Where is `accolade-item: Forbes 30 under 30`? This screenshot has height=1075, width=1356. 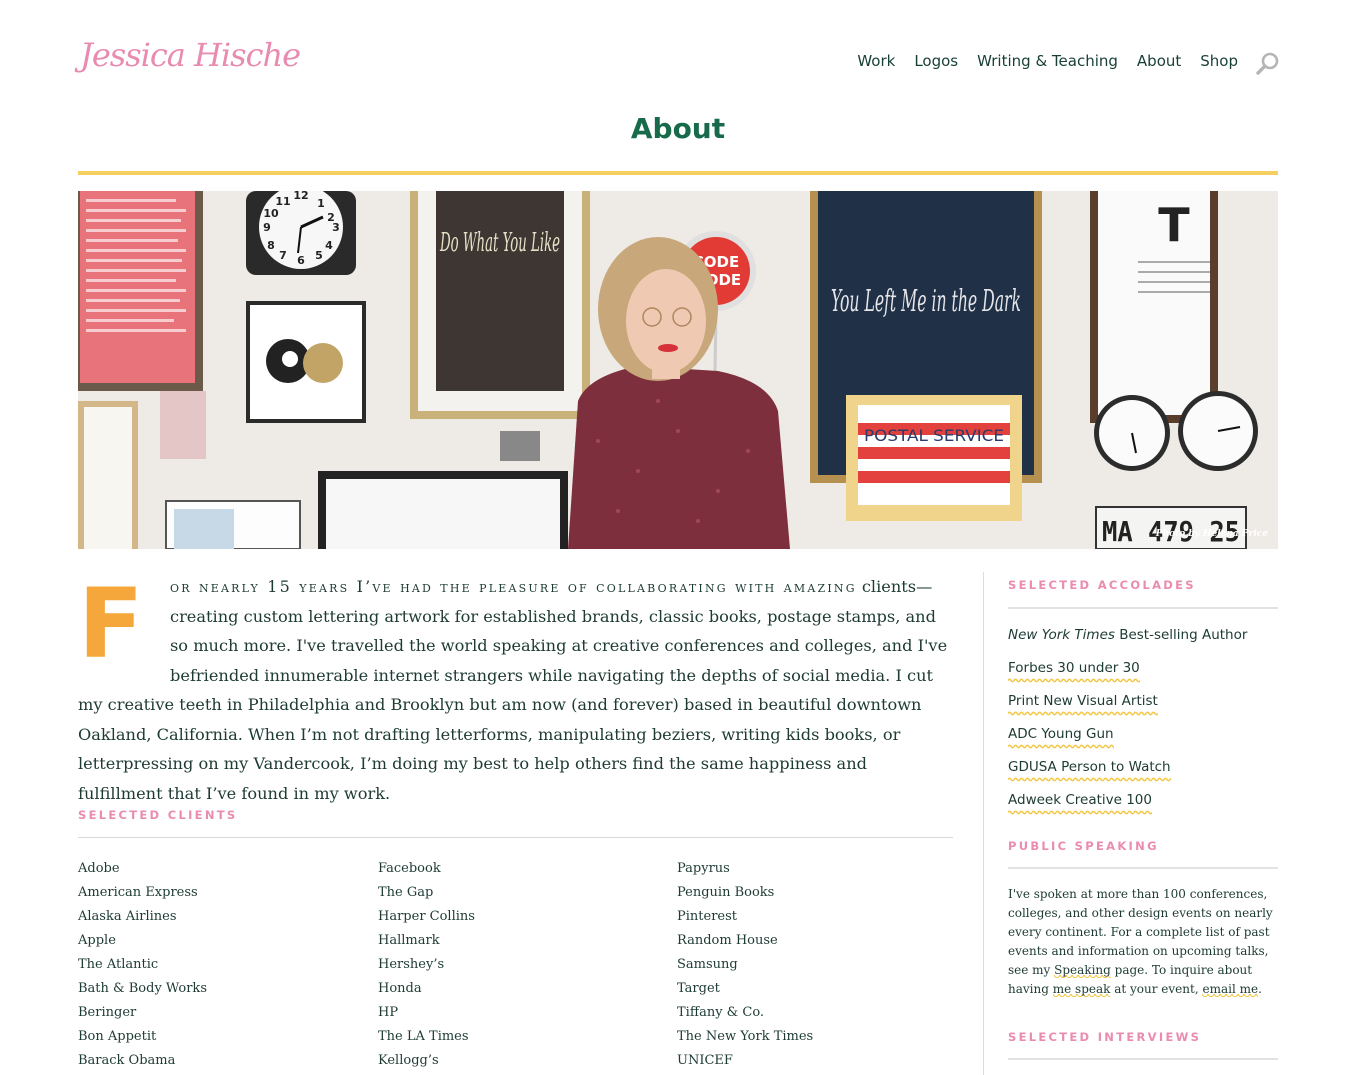 accolade-item: Forbes 30 under 30 is located at coordinates (1143, 674).